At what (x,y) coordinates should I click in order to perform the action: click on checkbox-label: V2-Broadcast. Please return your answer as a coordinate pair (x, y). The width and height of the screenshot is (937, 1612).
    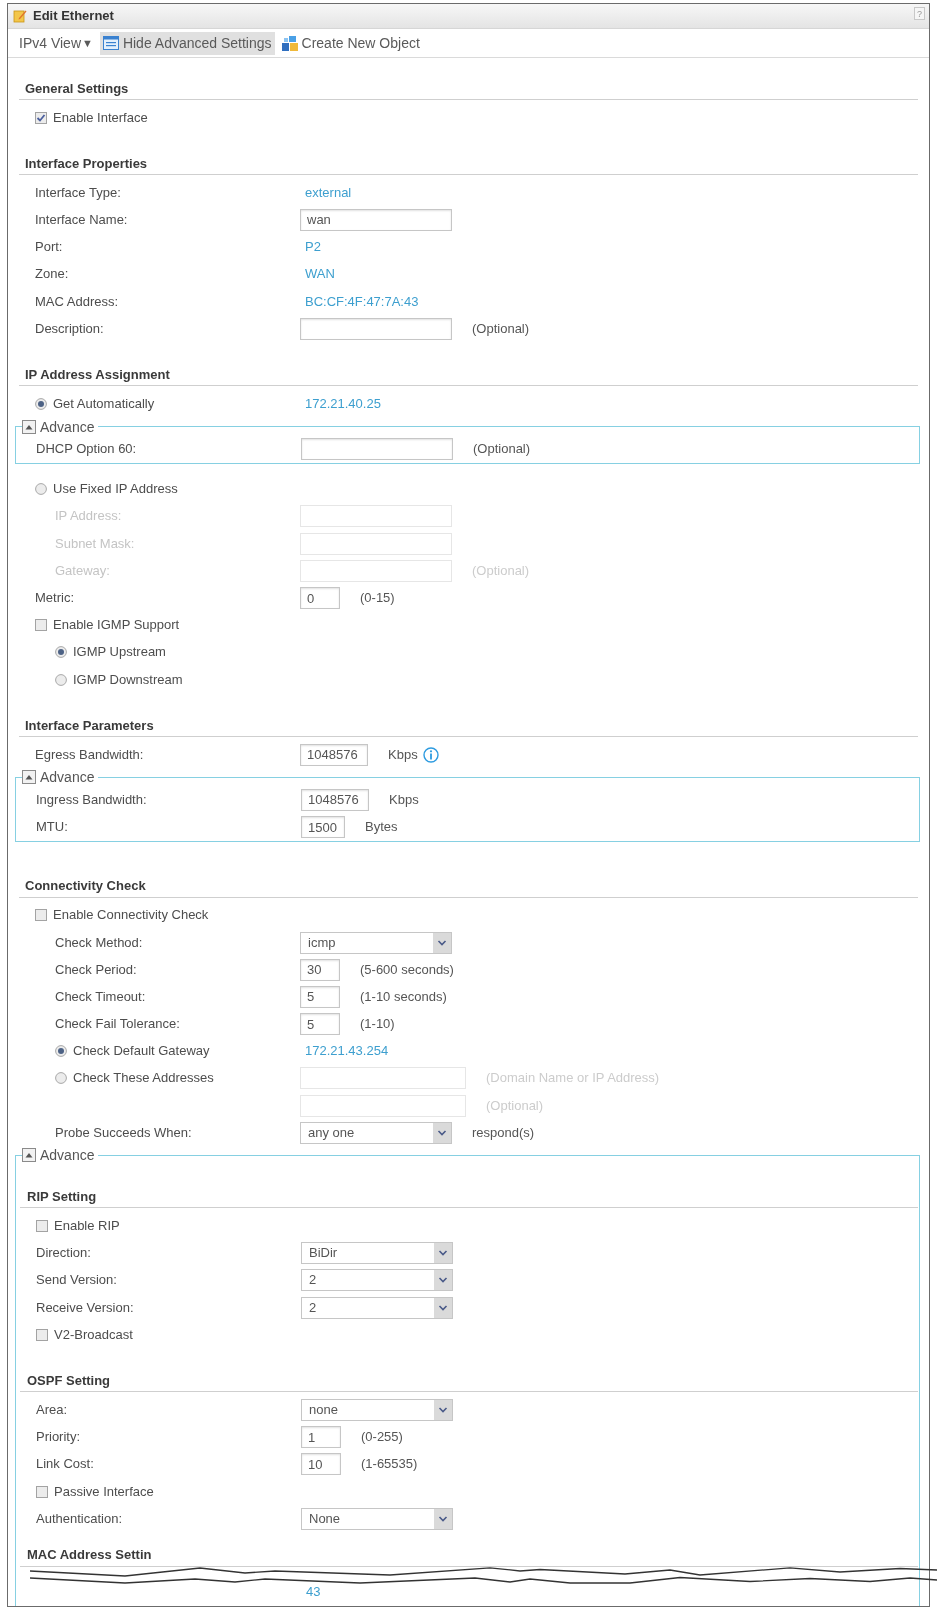
    Looking at the image, I should click on (93, 1334).